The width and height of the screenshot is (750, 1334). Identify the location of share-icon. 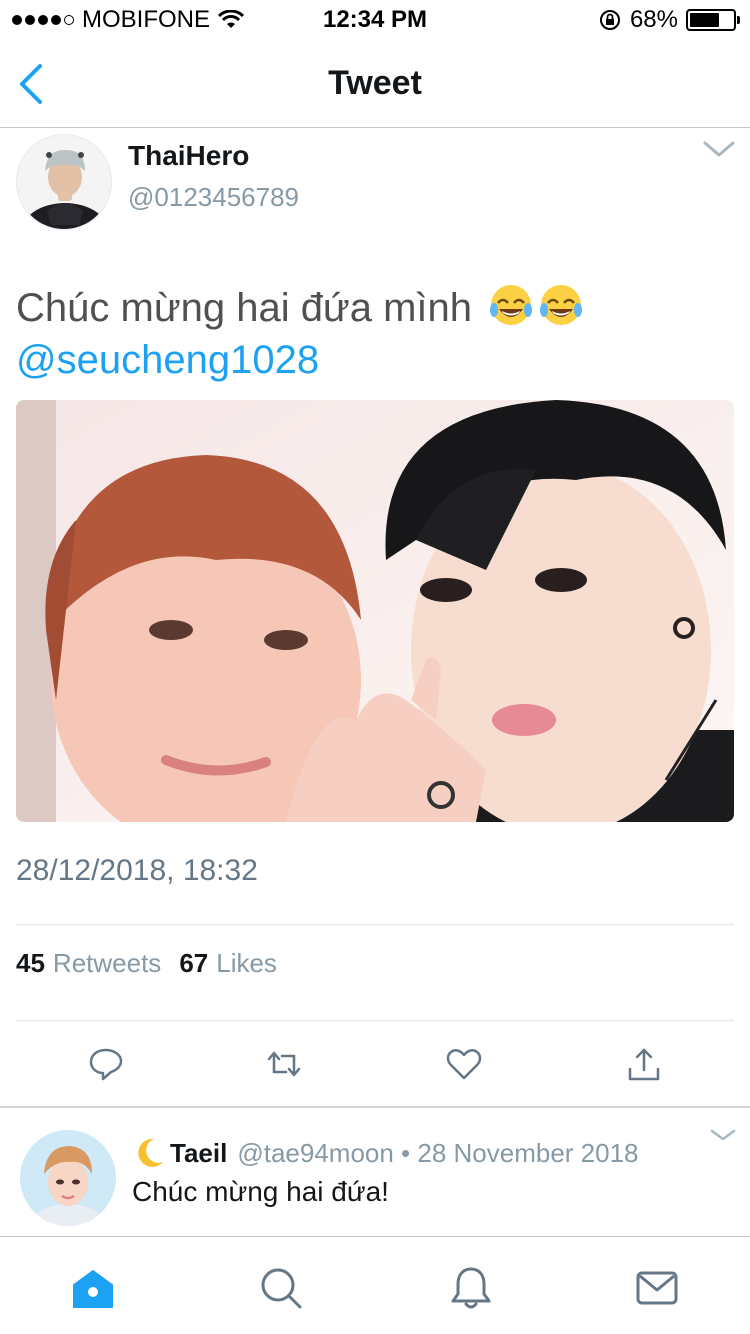
(644, 1064).